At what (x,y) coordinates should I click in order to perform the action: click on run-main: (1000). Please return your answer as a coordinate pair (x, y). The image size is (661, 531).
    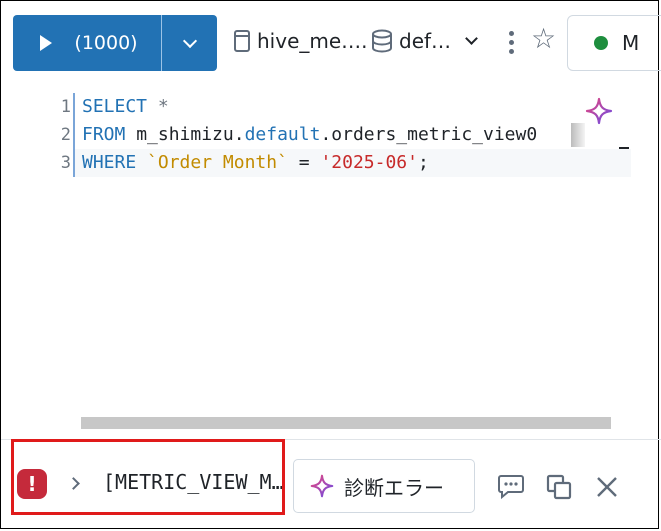
    Looking at the image, I should click on (87, 43).